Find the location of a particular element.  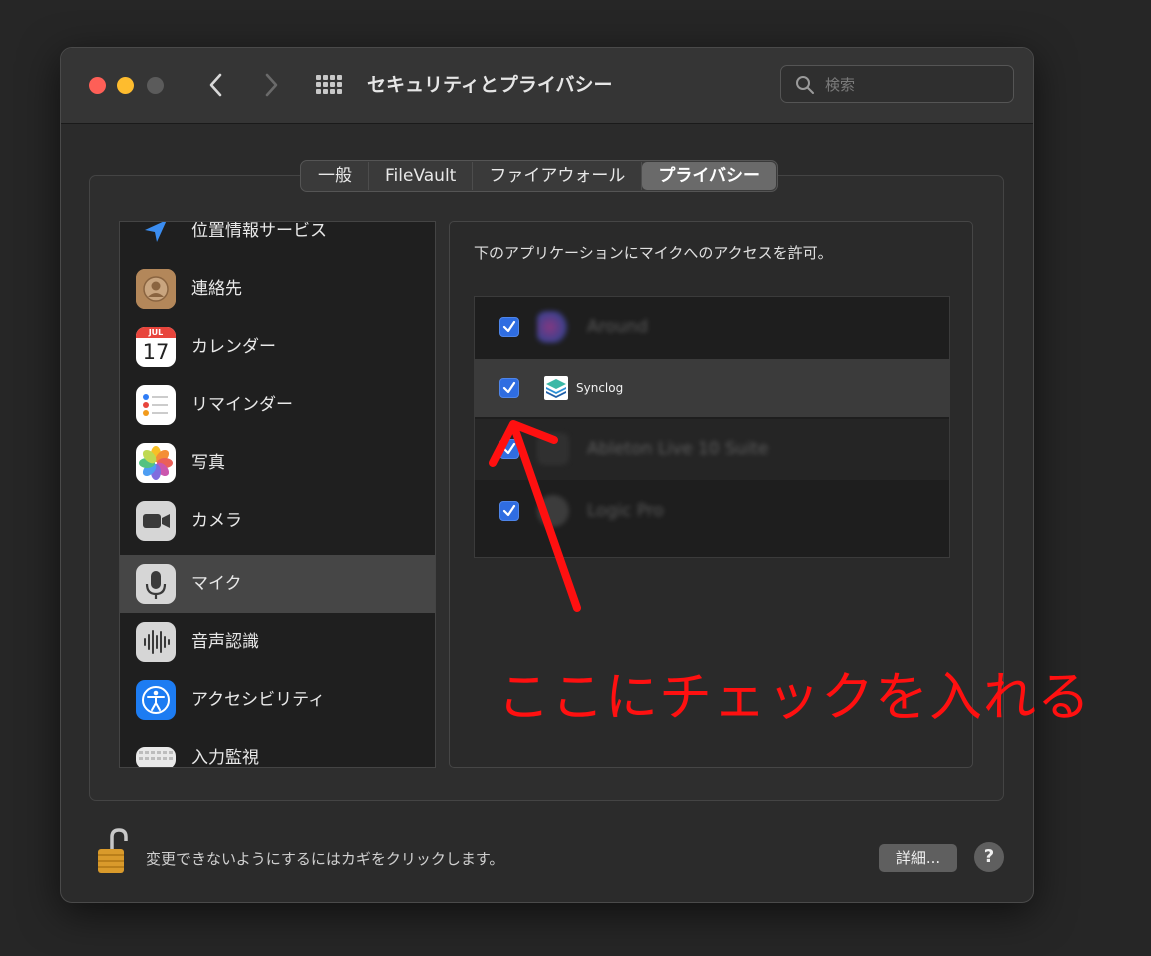

app-name: Logic Pro is located at coordinates (625, 511).